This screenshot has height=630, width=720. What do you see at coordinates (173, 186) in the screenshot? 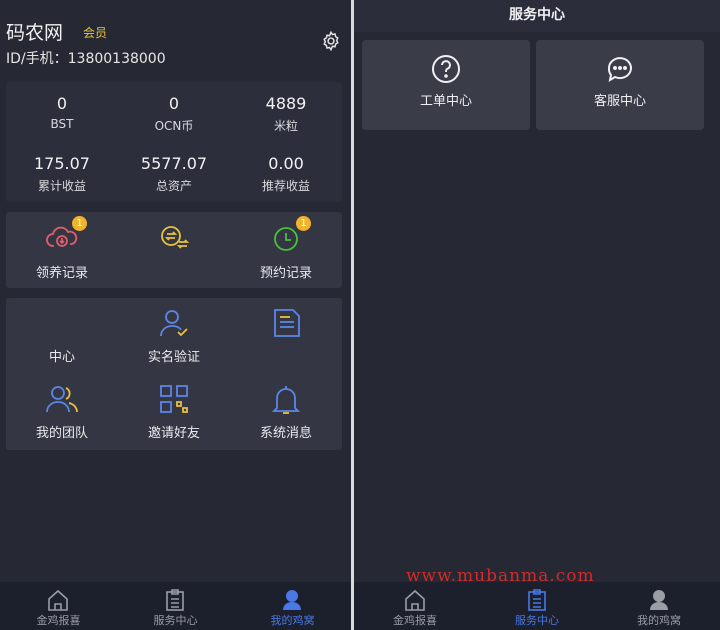
I see `stat-label: 总资产` at bounding box center [173, 186].